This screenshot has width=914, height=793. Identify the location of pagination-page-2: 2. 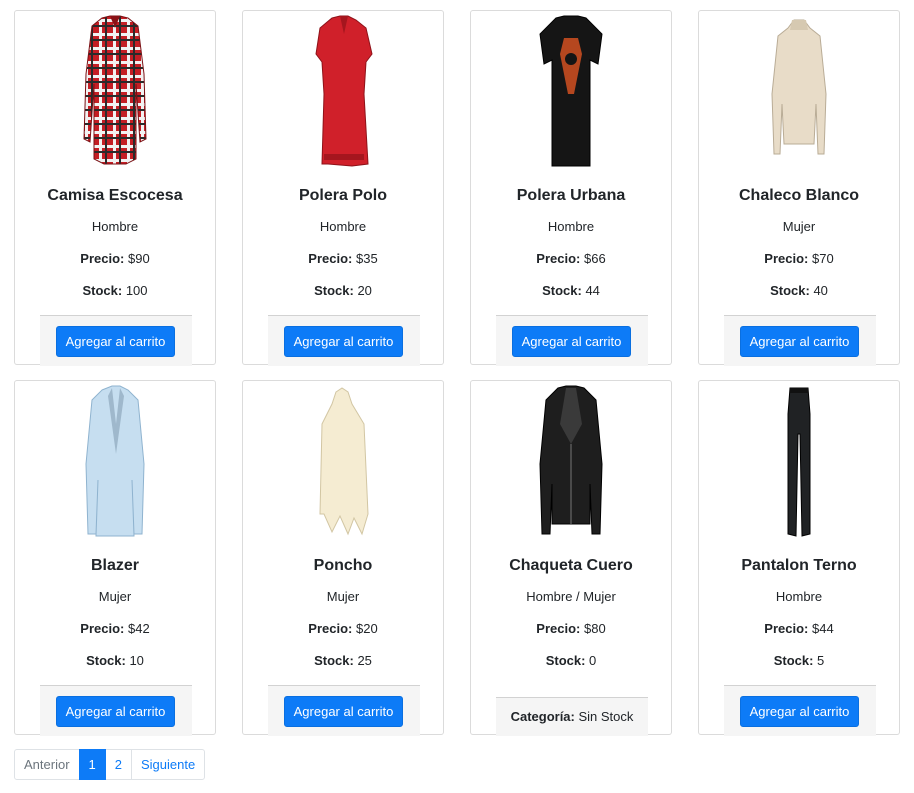
(118, 764).